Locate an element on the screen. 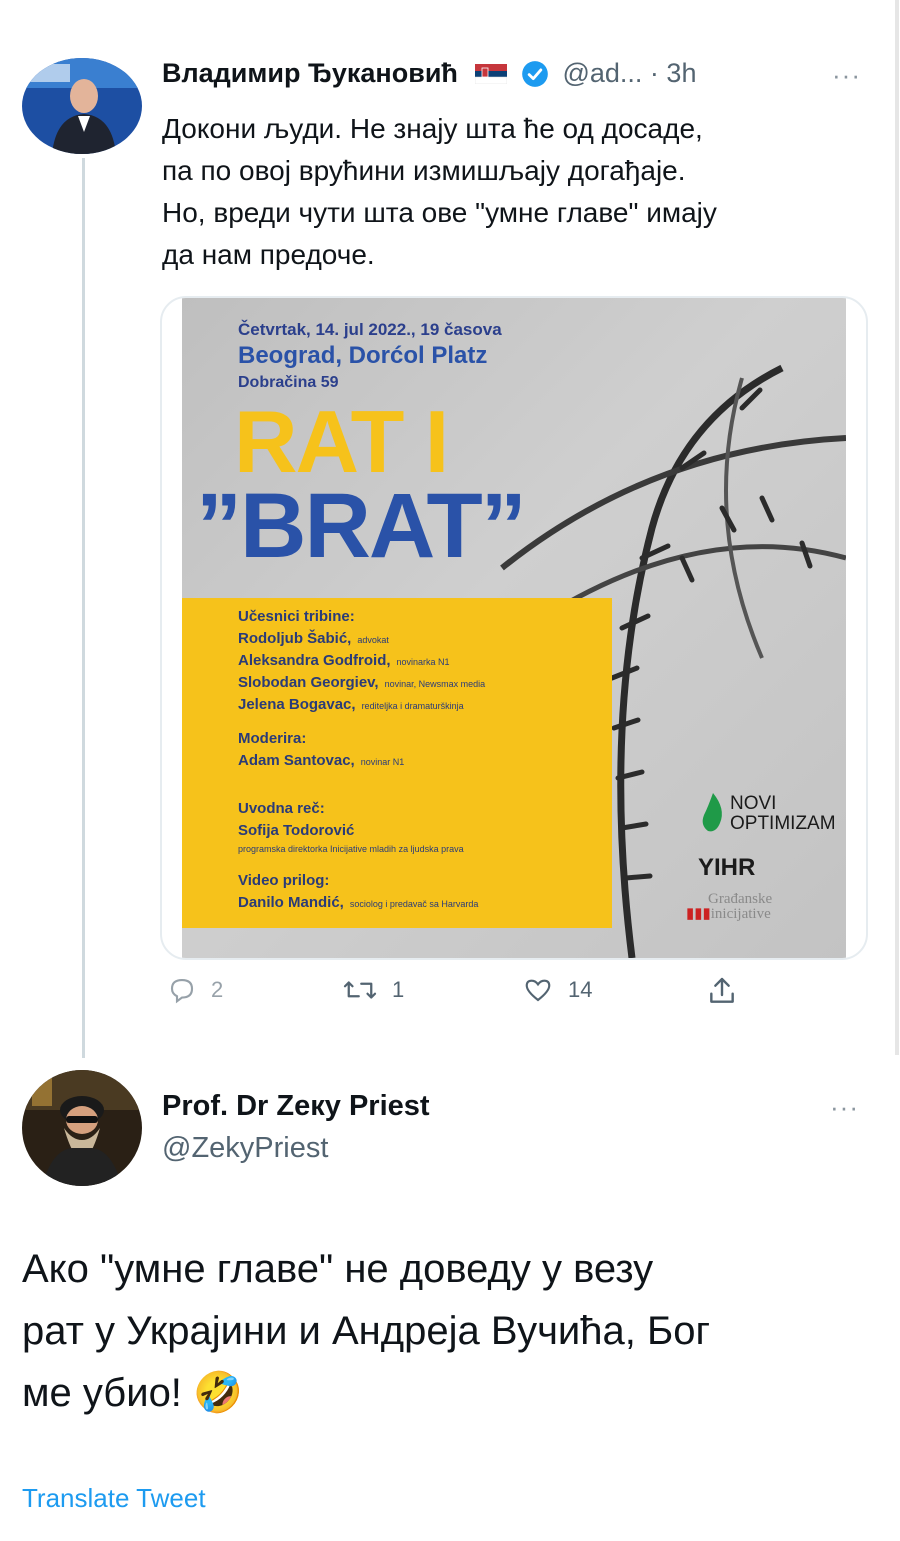 Image resolution: width=900 pixels, height=1541 pixels. poster-title-bottom: ”BRAT” is located at coordinates (361, 526).